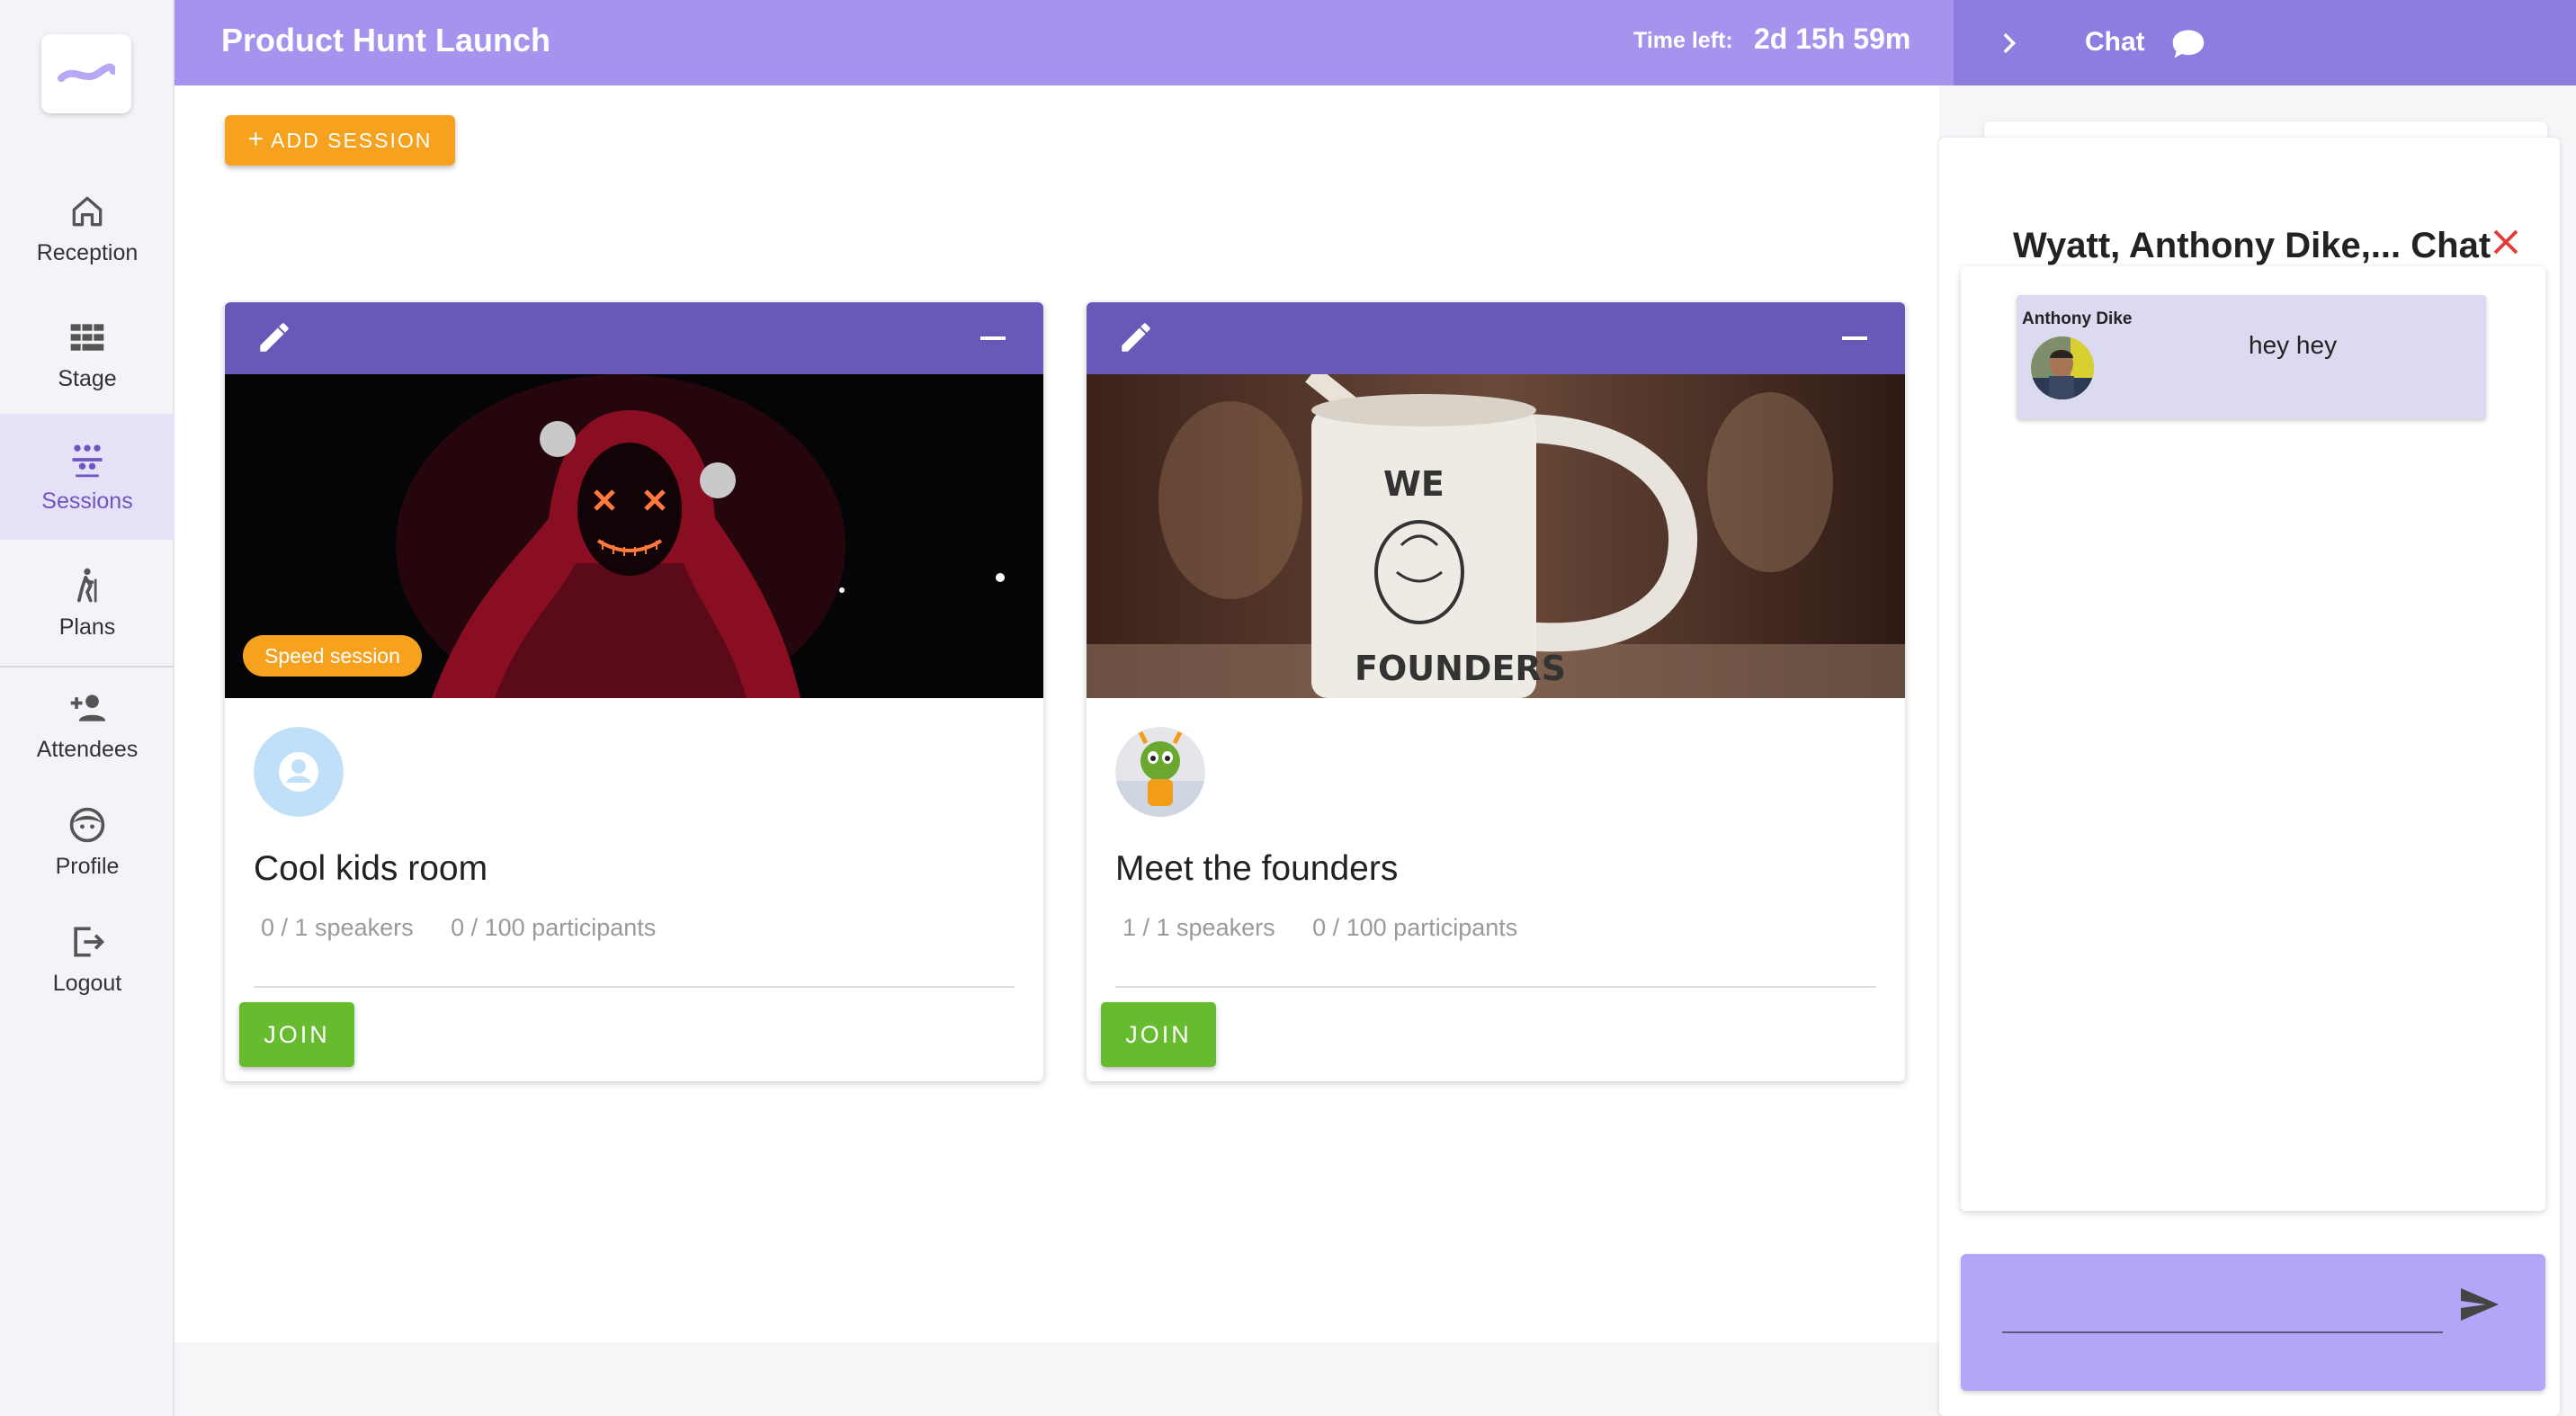  What do you see at coordinates (332, 656) in the screenshot?
I see `speed-session-badge: Speed session` at bounding box center [332, 656].